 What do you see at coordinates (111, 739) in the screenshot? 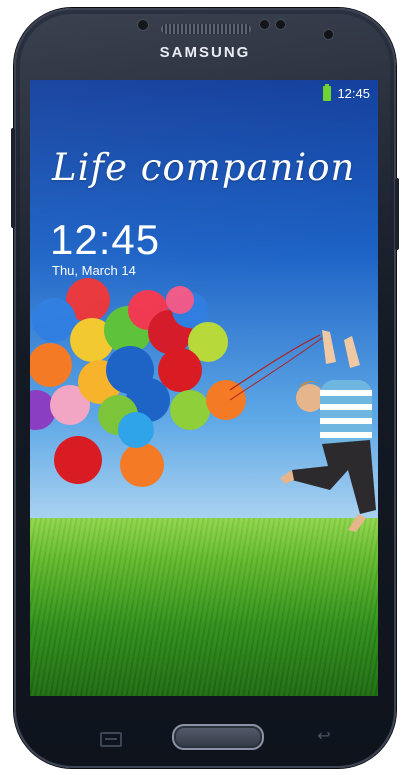
I see `menu-icon` at bounding box center [111, 739].